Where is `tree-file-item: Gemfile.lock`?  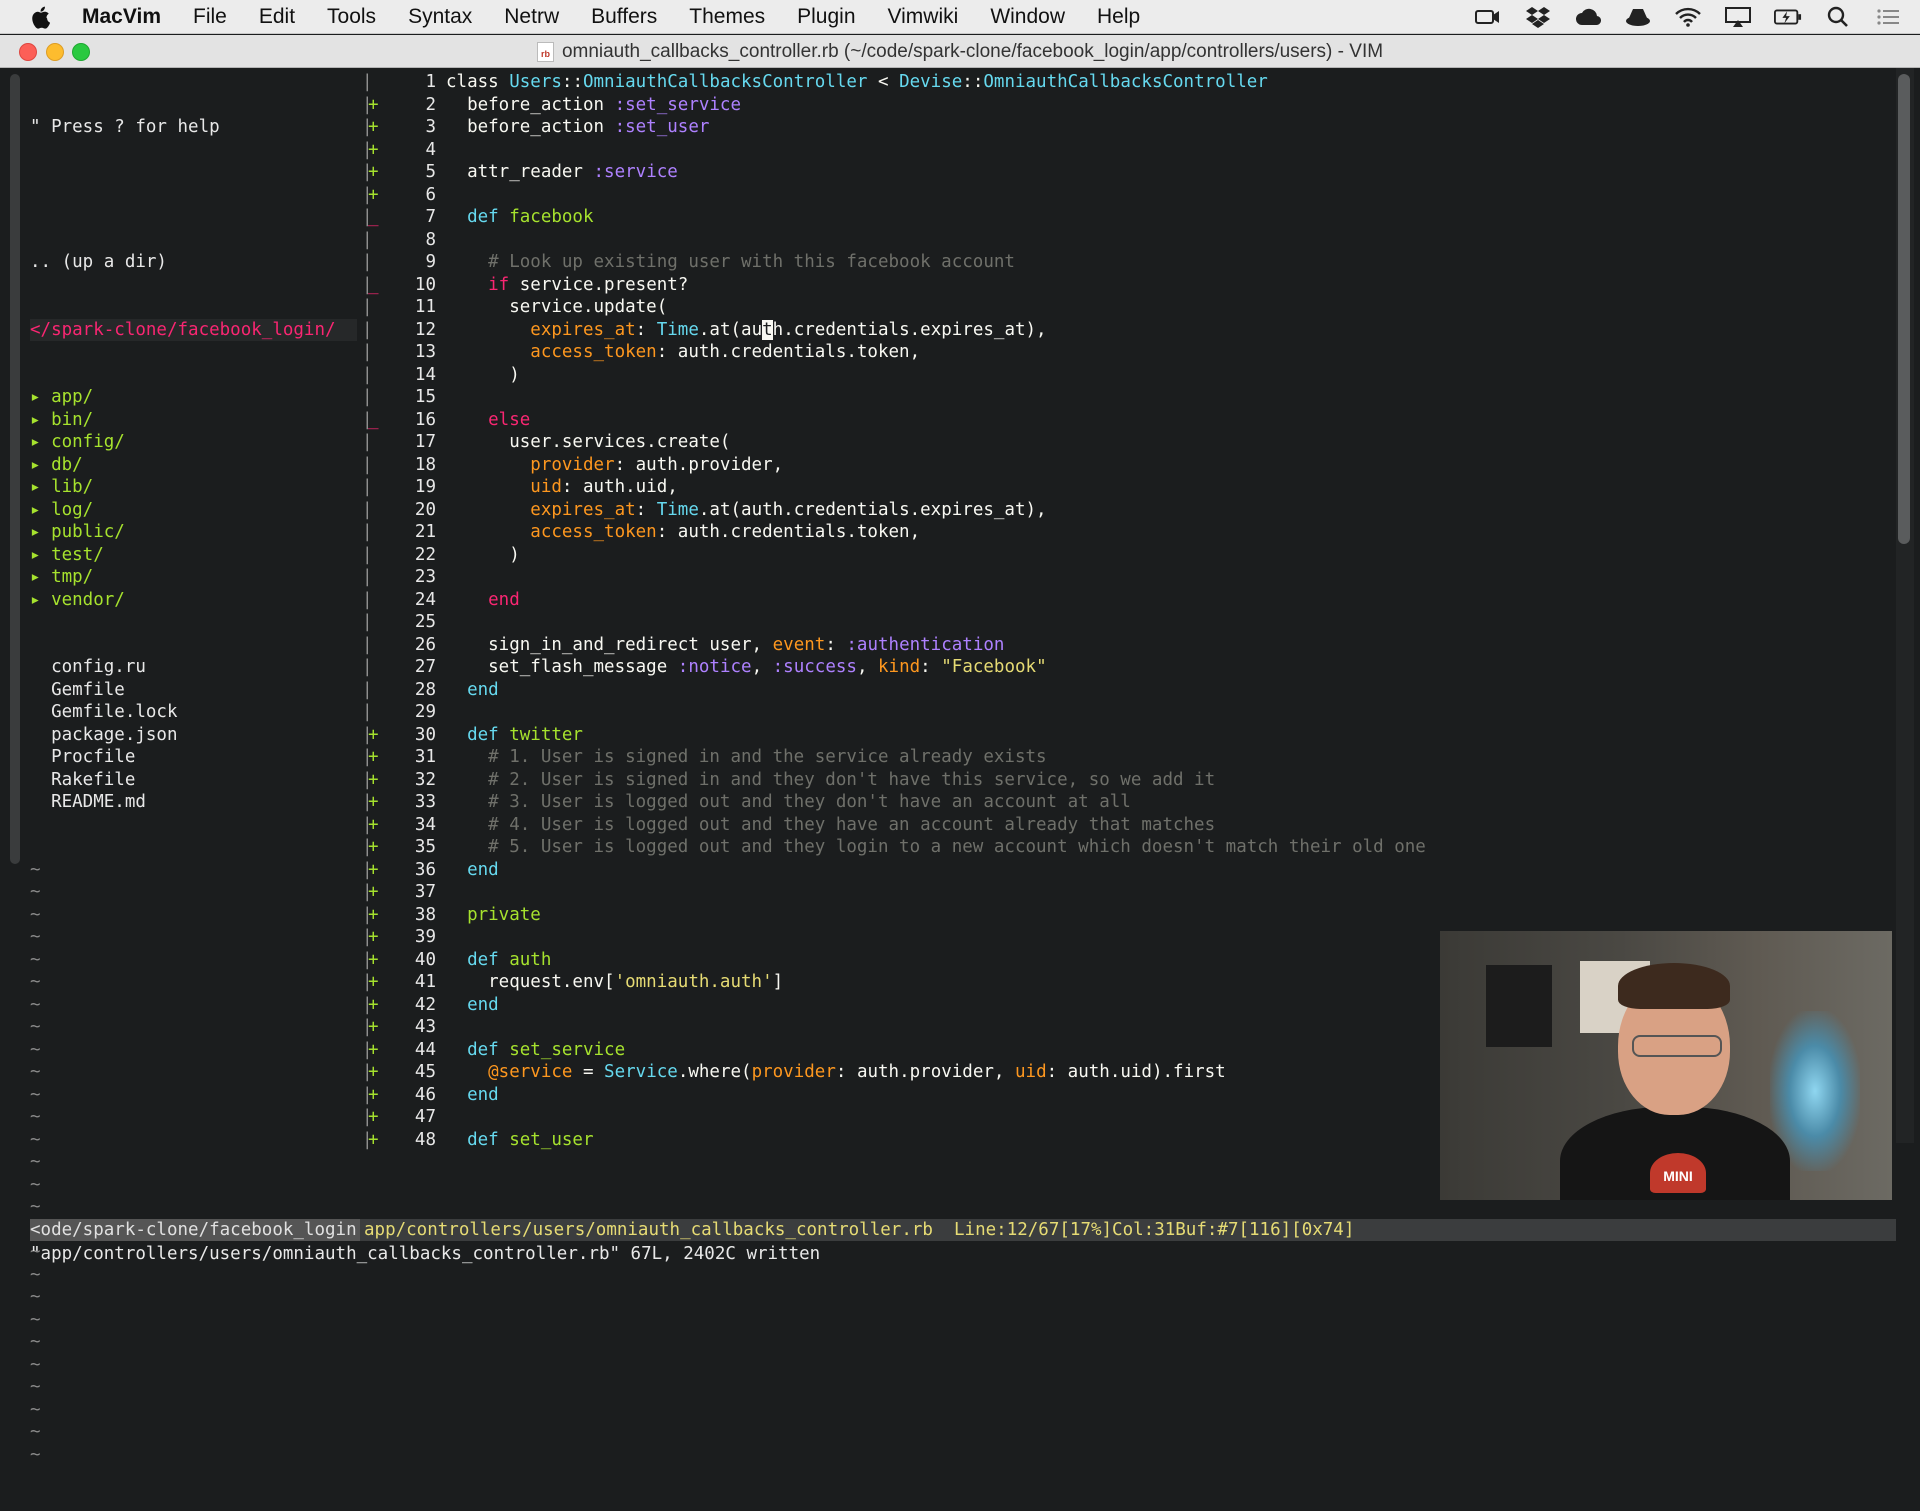
tree-file-item: Gemfile.lock is located at coordinates (193, 712).